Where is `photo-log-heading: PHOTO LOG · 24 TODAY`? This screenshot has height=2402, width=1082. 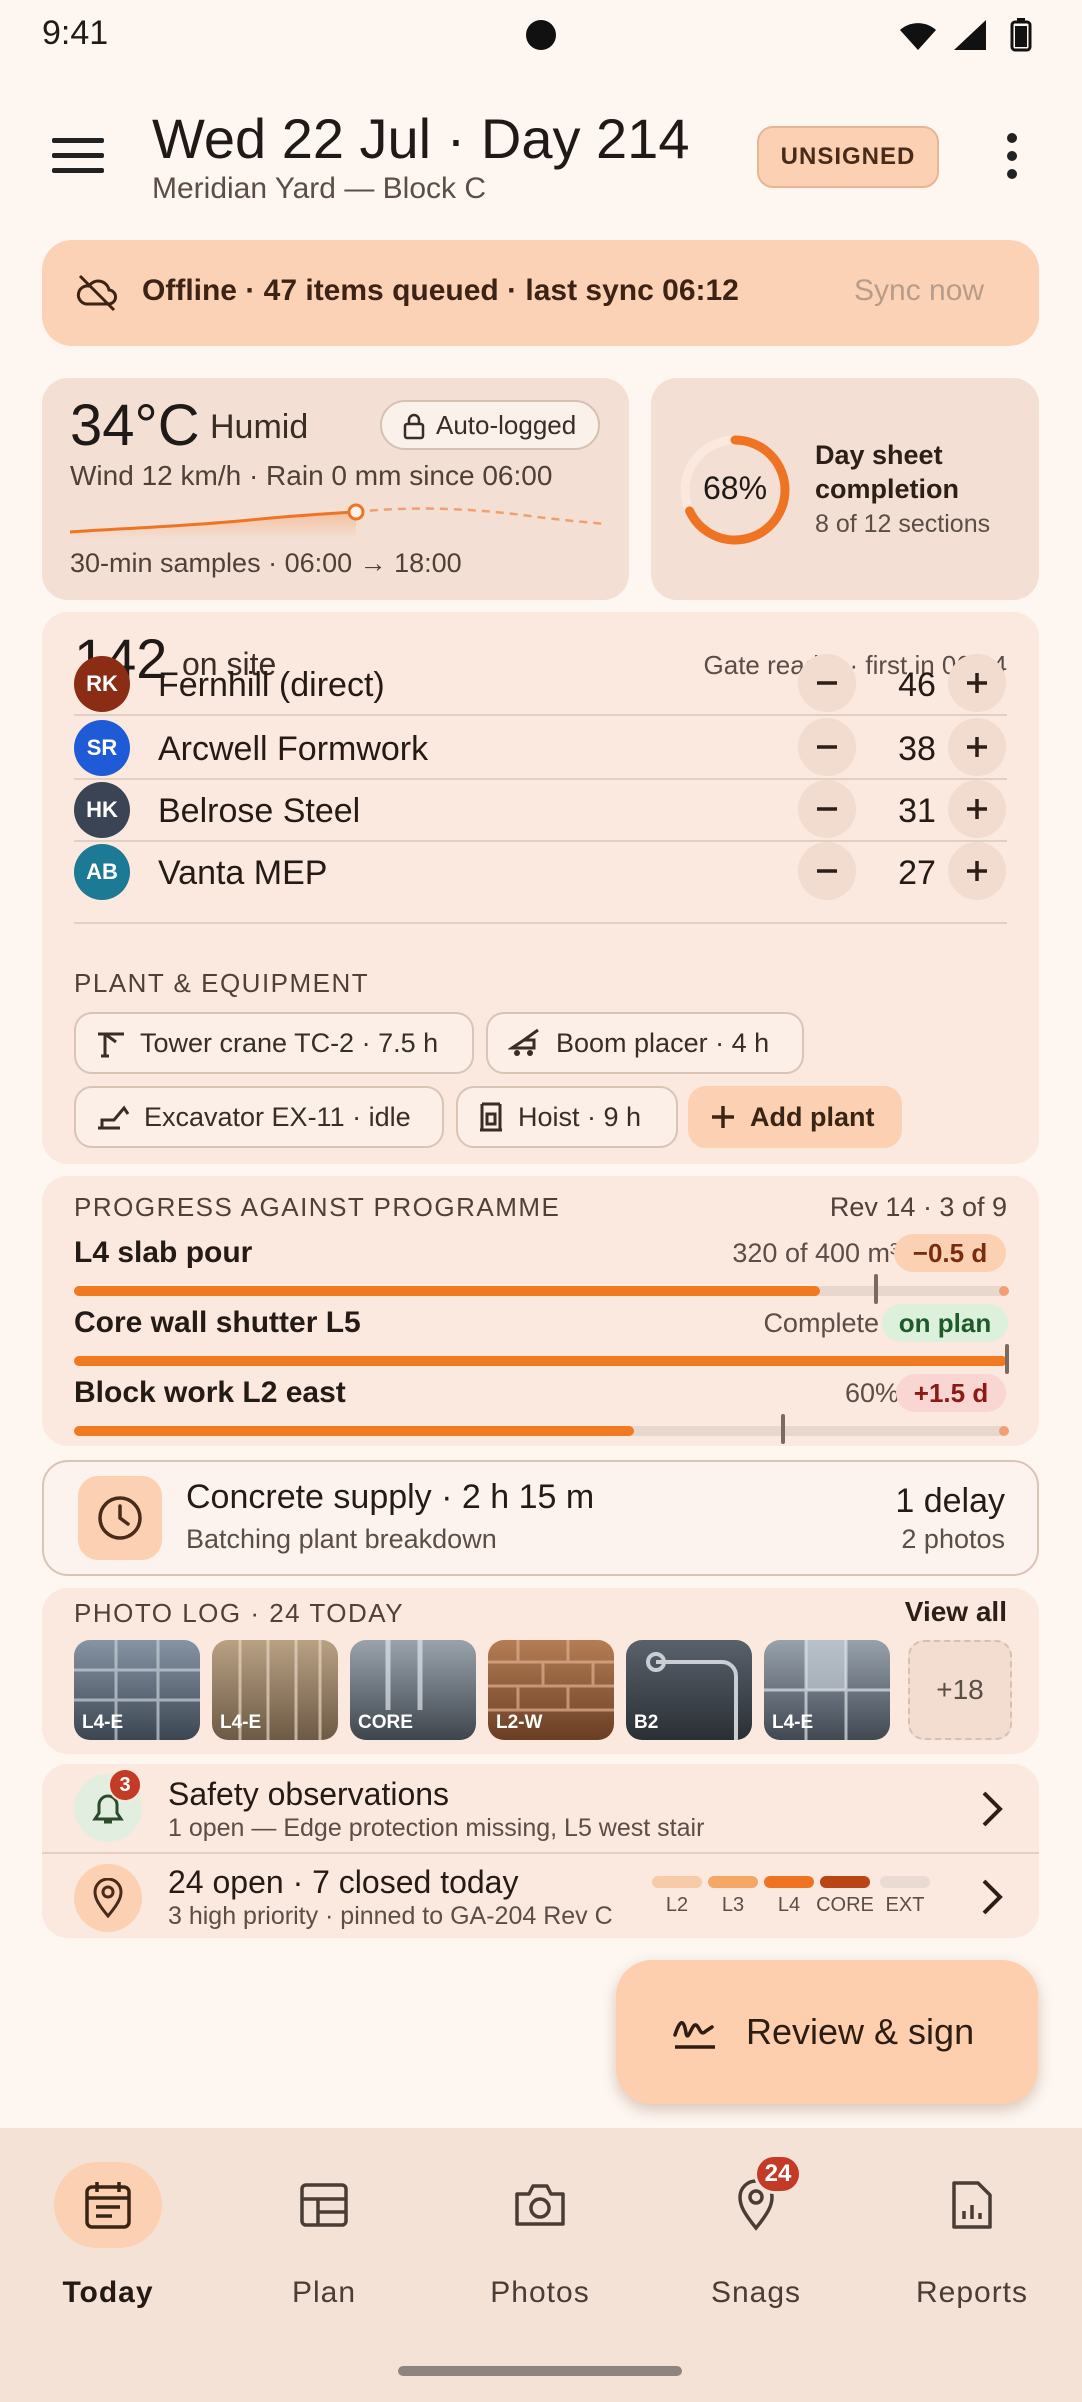 photo-log-heading: PHOTO LOG · 24 TODAY is located at coordinates (239, 1613).